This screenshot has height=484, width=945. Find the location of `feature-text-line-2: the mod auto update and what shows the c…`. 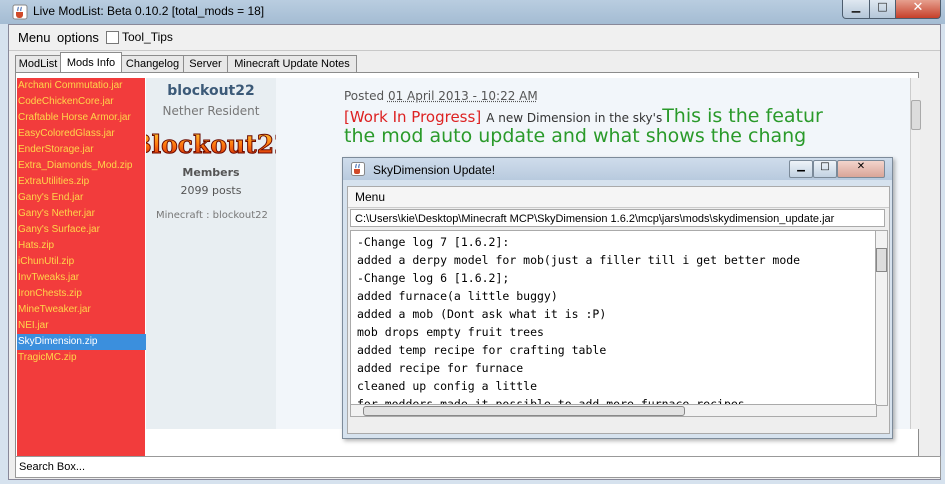

feature-text-line-2: the mod auto update and what shows the c… is located at coordinates (575, 136).